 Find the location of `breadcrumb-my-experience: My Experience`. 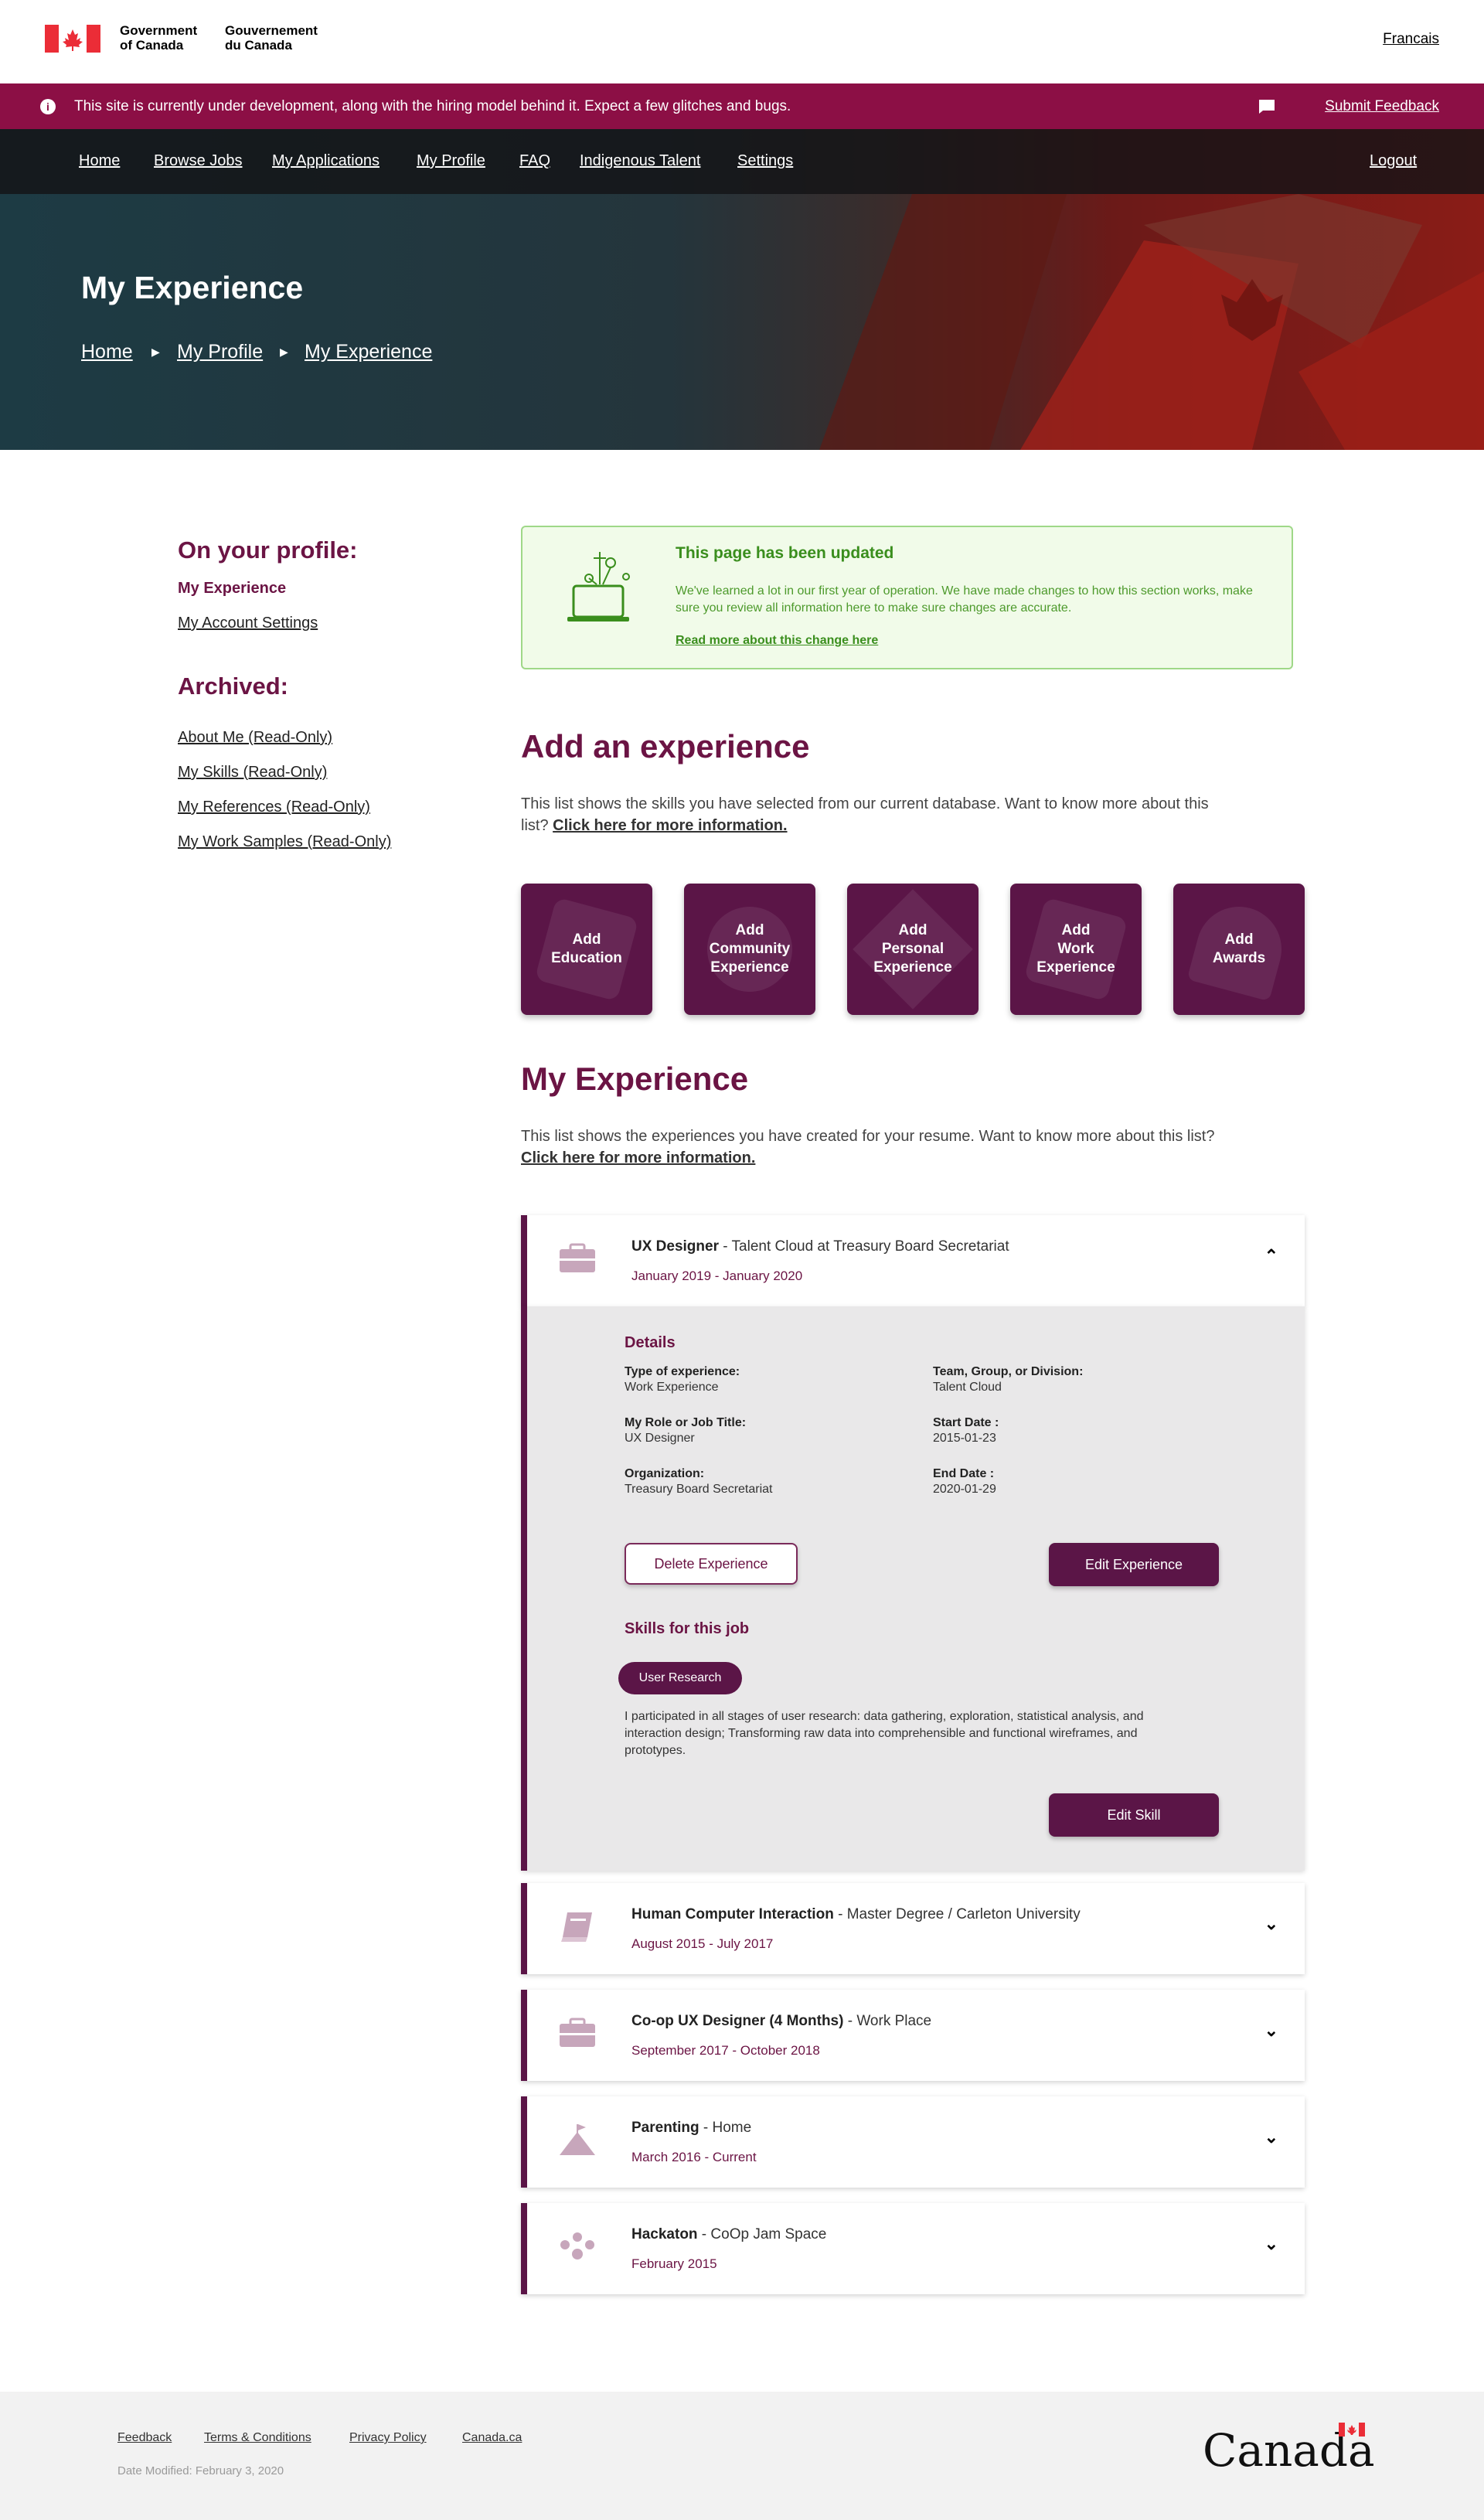

breadcrumb-my-experience: My Experience is located at coordinates (368, 352).